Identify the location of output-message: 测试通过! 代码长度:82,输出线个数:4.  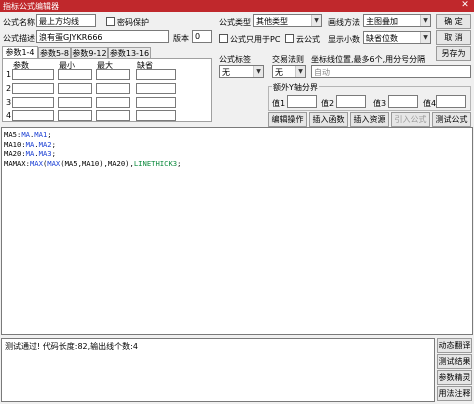
(71, 346).